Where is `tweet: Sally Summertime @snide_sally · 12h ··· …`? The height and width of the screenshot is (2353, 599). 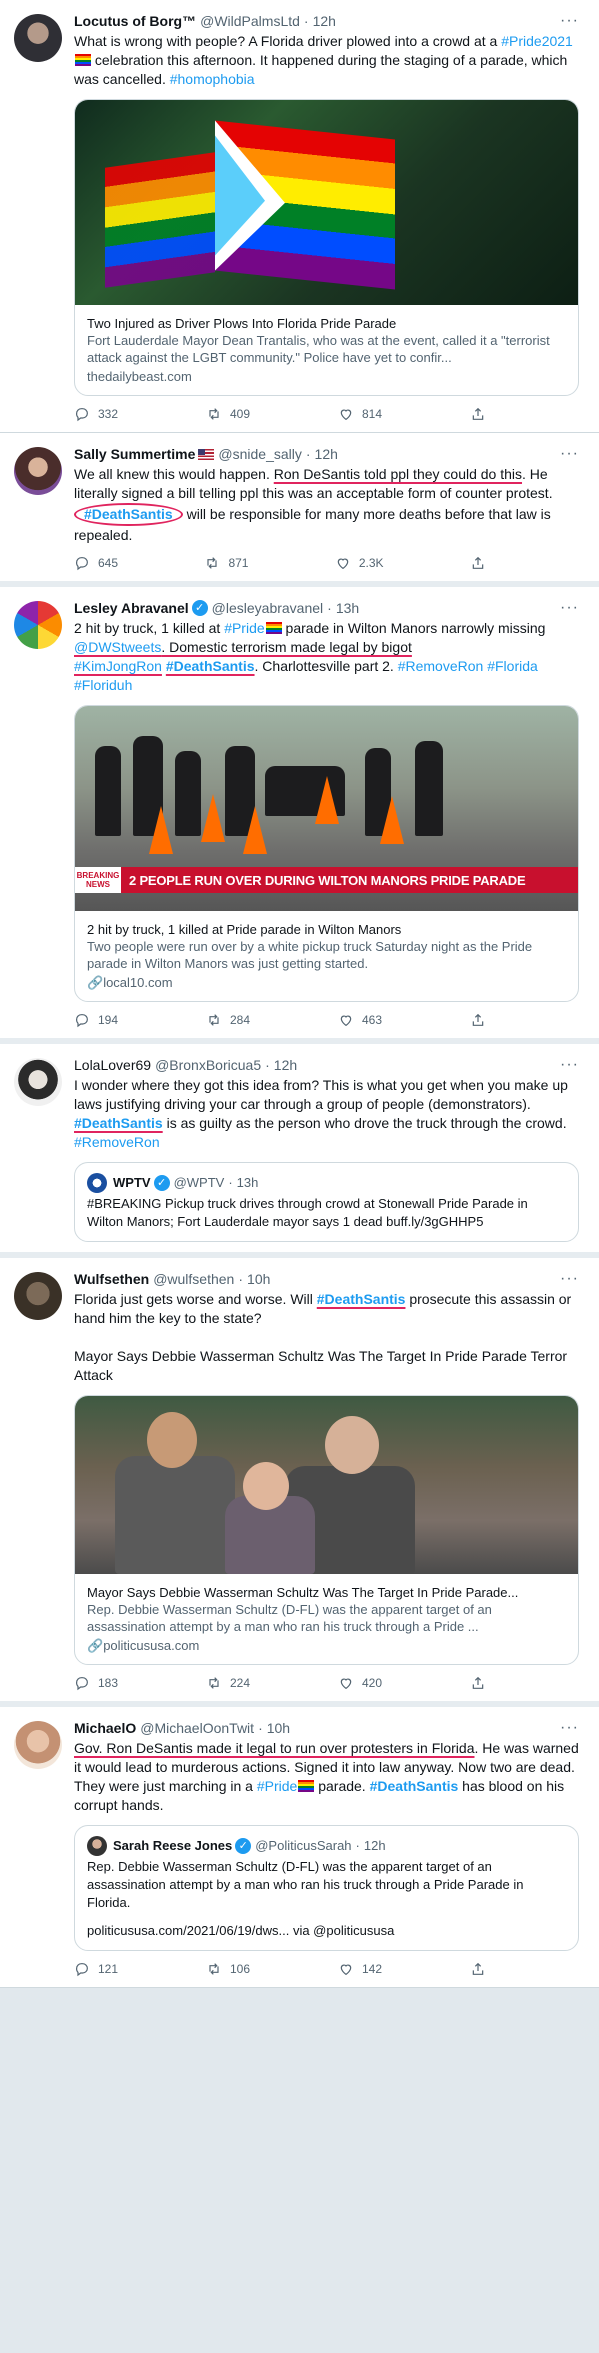
tweet: Sally Summertime @snide_sally · 12h ··· … is located at coordinates (299, 510).